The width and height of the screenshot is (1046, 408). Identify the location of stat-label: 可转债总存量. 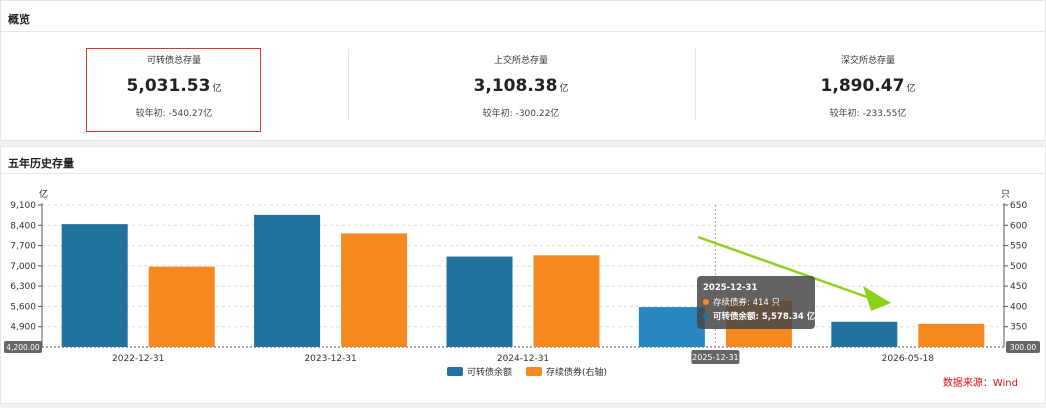
(173, 61).